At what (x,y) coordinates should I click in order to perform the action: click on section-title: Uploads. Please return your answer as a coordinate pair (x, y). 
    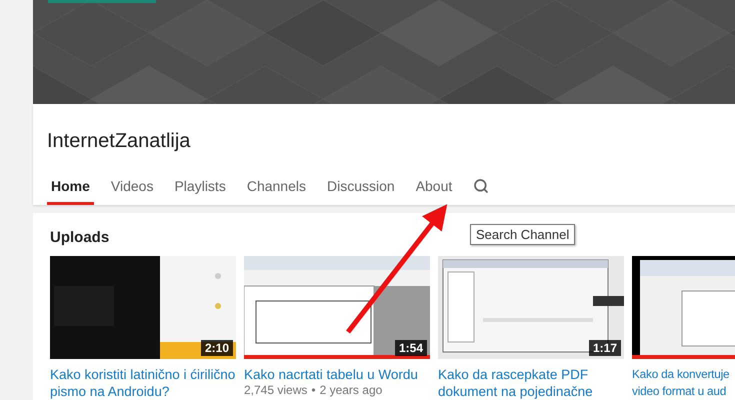
    Looking at the image, I should click on (80, 237).